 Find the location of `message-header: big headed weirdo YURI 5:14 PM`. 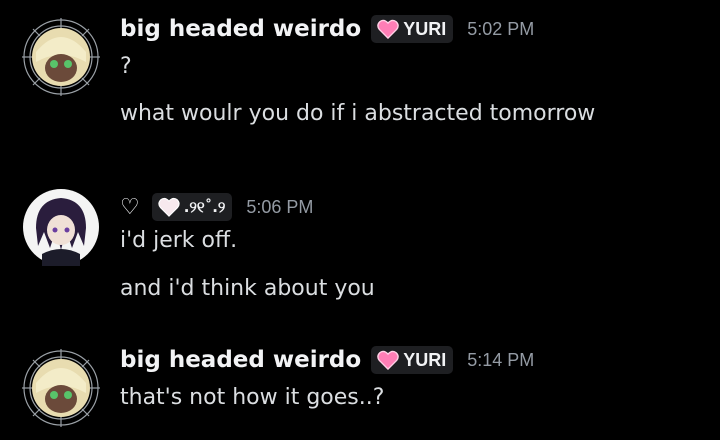

message-header: big headed weirdo YURI 5:14 PM is located at coordinates (415, 360).